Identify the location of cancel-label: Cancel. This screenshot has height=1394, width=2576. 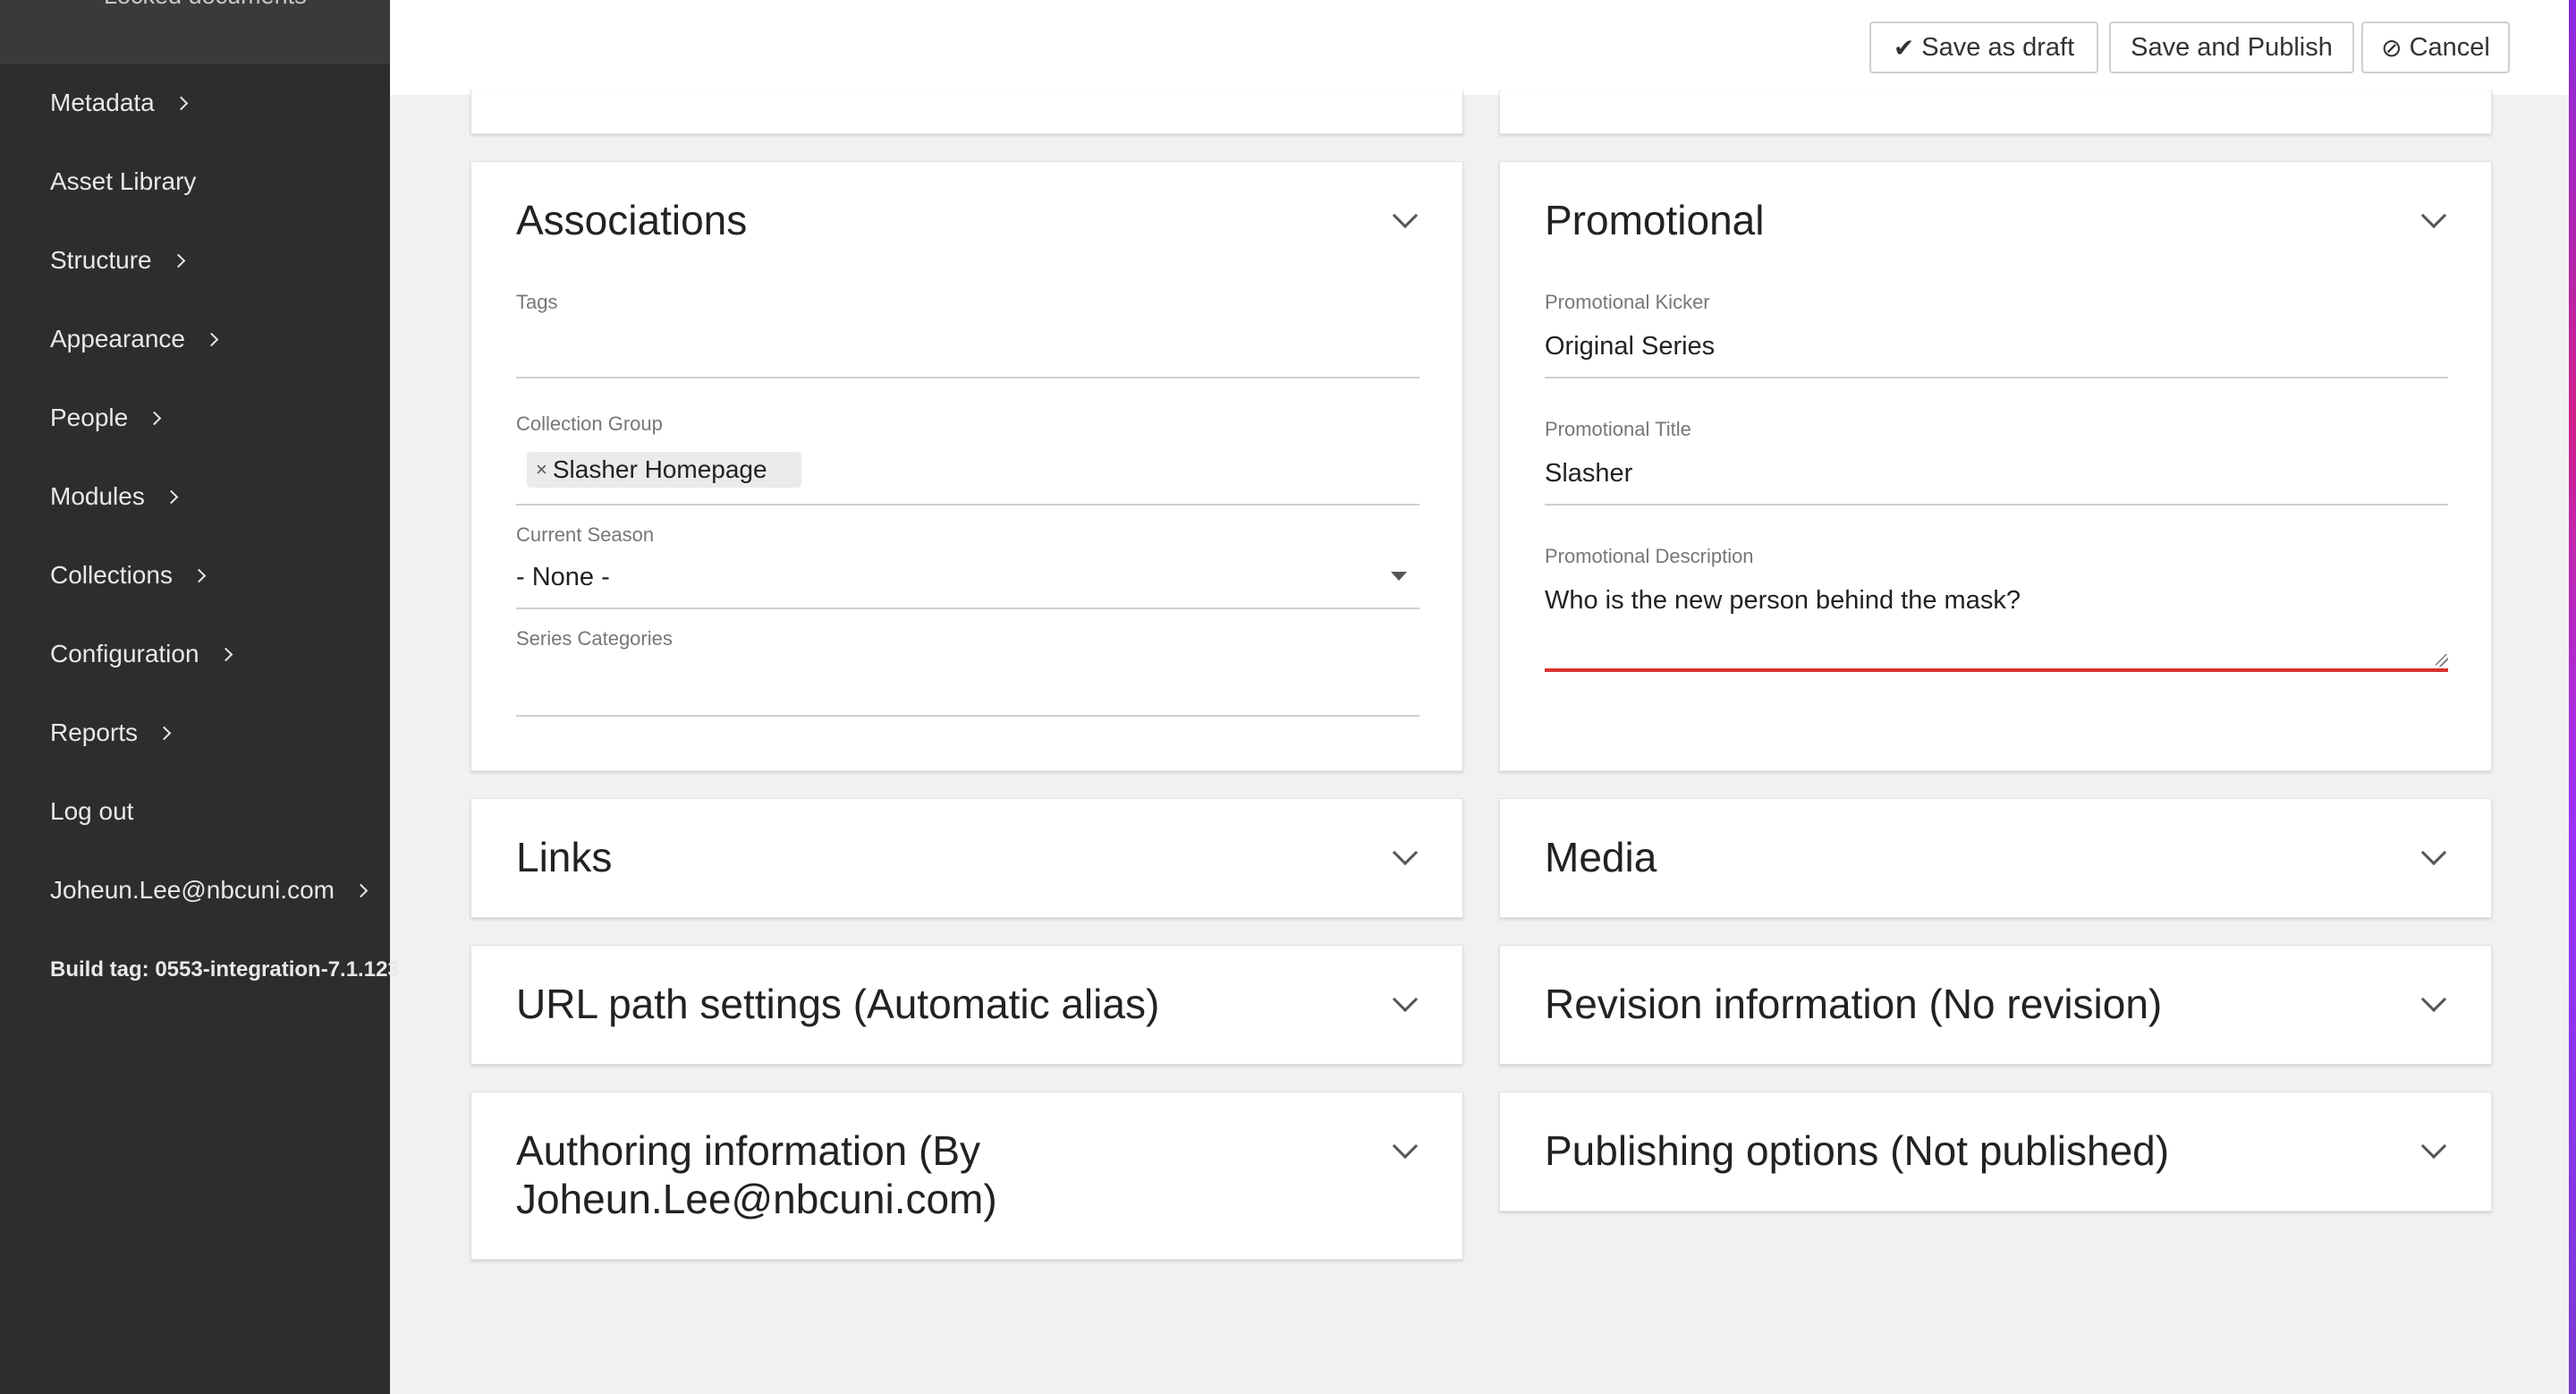
(2449, 47).